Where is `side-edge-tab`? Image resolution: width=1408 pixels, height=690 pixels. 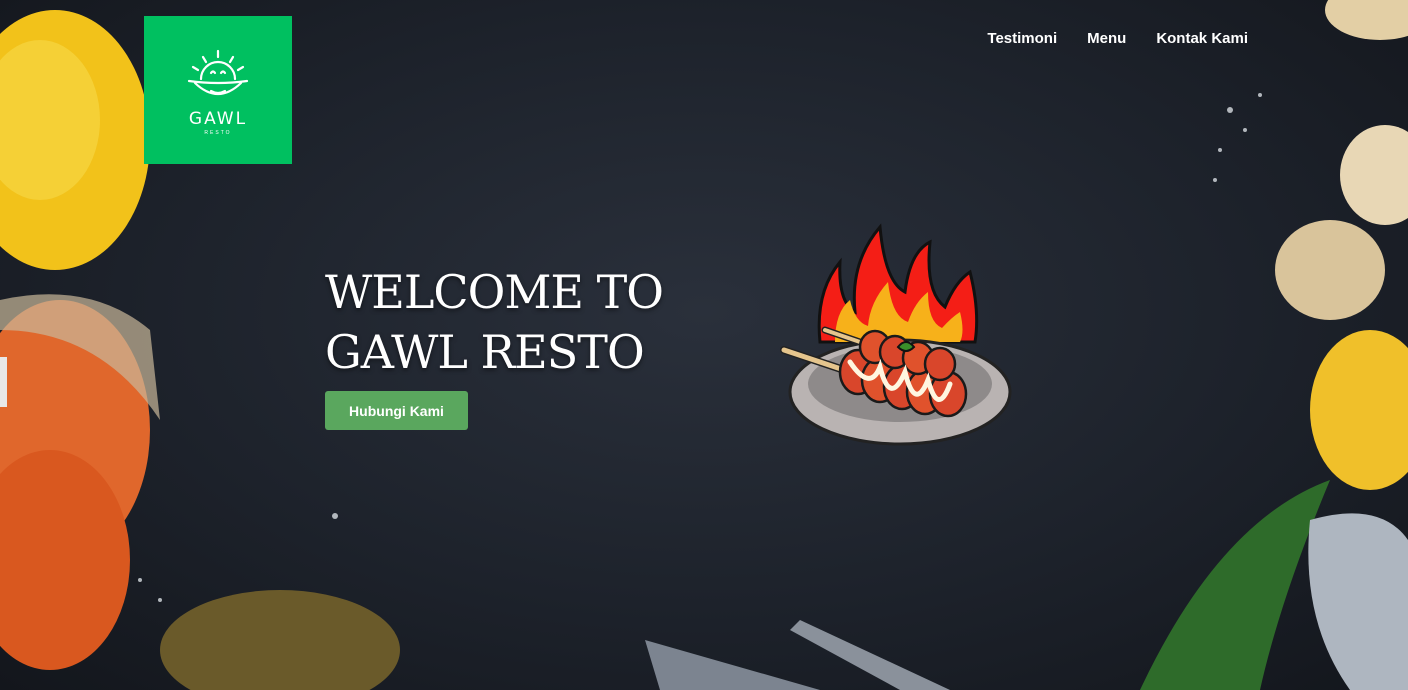 side-edge-tab is located at coordinates (3, 382).